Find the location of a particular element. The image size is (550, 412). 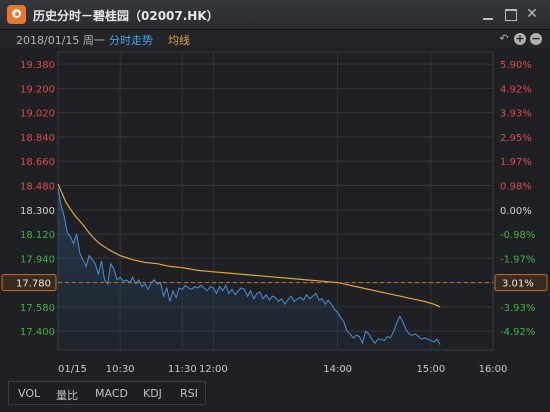

percent-tick-label: -4.92% is located at coordinates (517, 332).